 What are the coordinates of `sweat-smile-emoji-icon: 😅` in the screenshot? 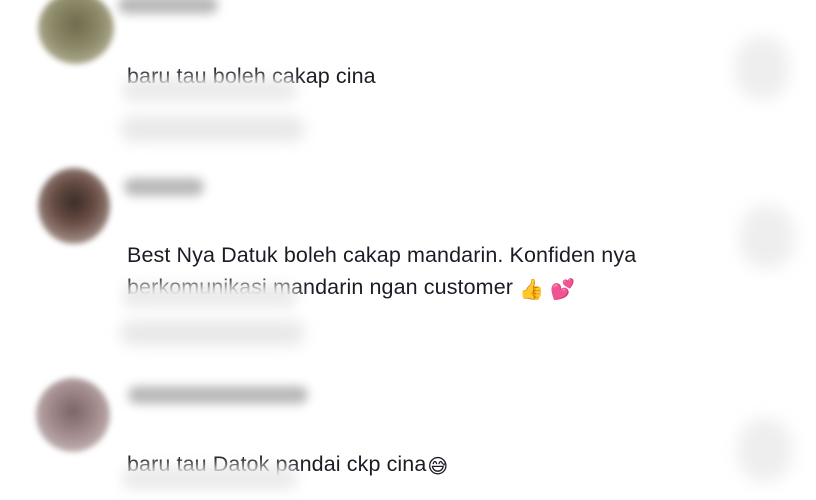 It's located at (438, 467).